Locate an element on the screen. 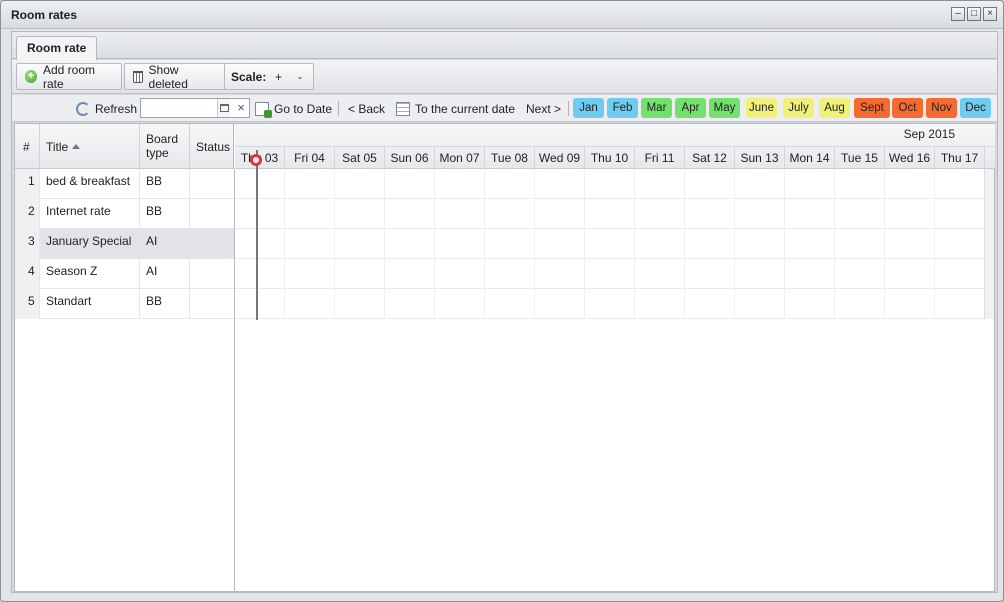  add-room-rate-label: Add room rate is located at coordinates (68, 76).